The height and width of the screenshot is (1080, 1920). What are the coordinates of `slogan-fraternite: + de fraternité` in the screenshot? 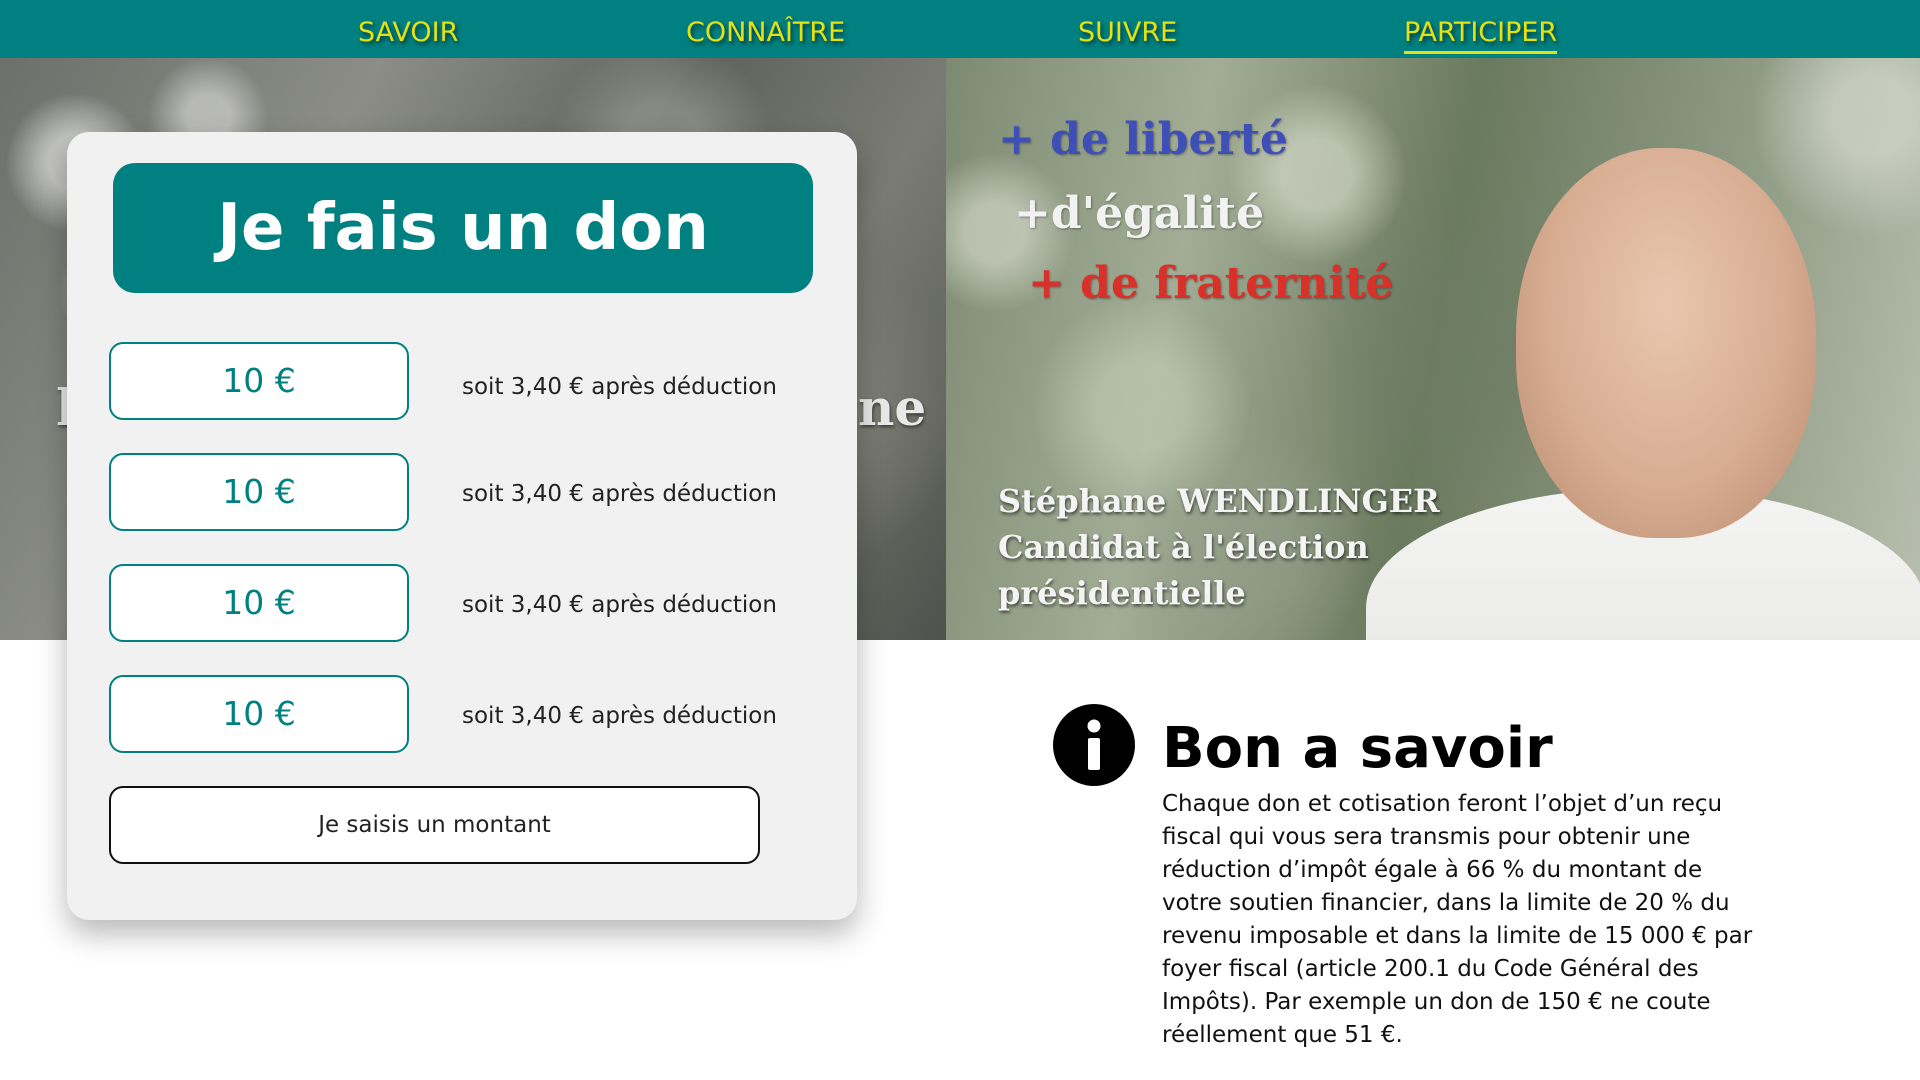 It's located at (1211, 283).